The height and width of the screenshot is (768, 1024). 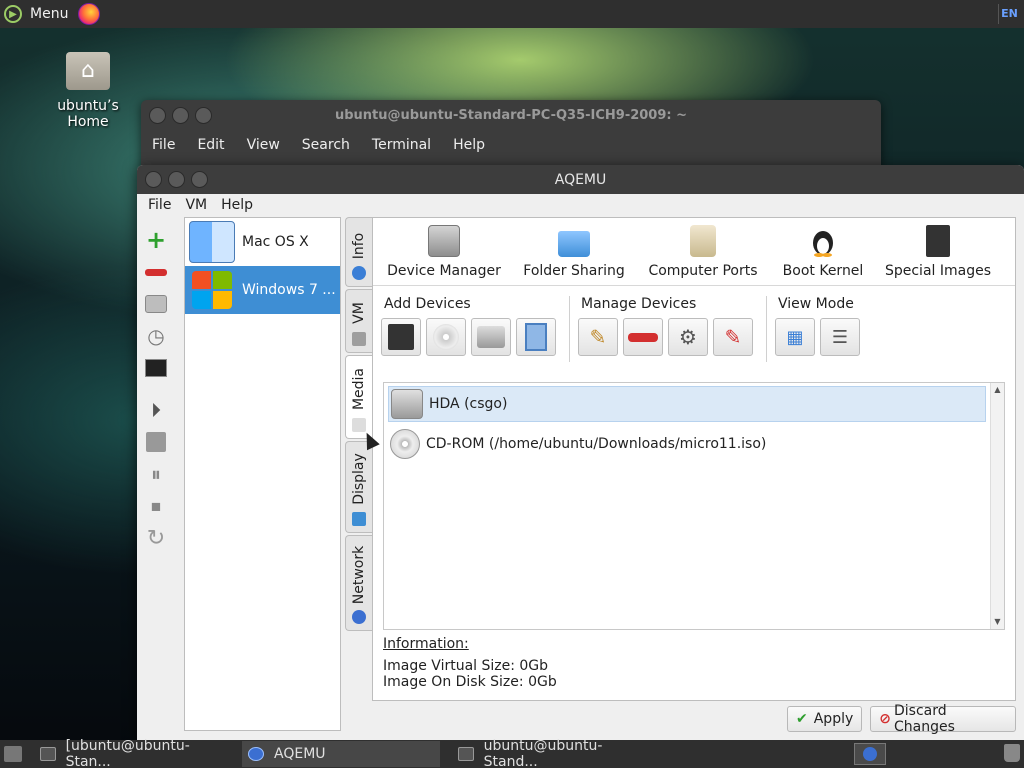 I want to click on aqemu-menubar: File VM Help, so click(x=580, y=205).